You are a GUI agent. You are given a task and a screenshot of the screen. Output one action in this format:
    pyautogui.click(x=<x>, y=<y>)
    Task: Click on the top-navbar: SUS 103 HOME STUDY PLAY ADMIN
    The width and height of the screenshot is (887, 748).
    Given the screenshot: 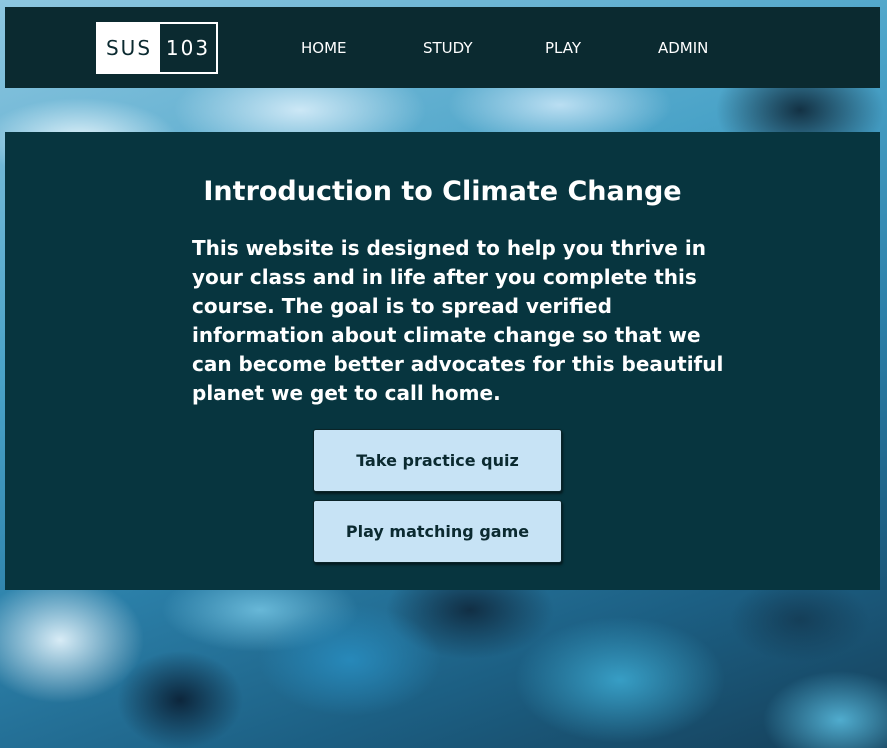 What is the action you would take?
    pyautogui.click(x=442, y=47)
    